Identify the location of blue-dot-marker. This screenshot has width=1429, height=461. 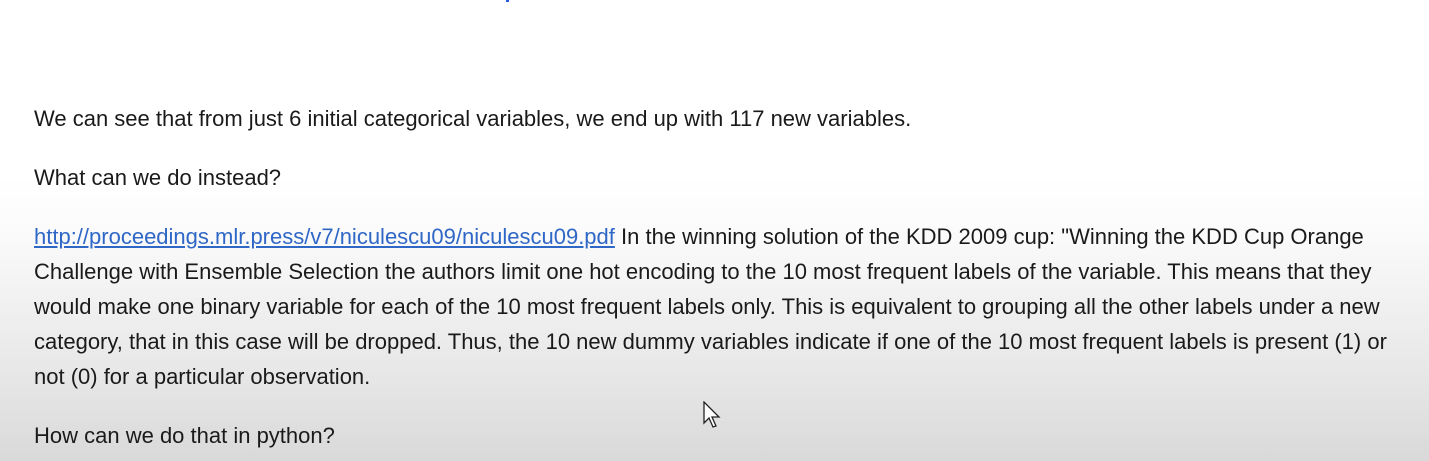
(507, 1).